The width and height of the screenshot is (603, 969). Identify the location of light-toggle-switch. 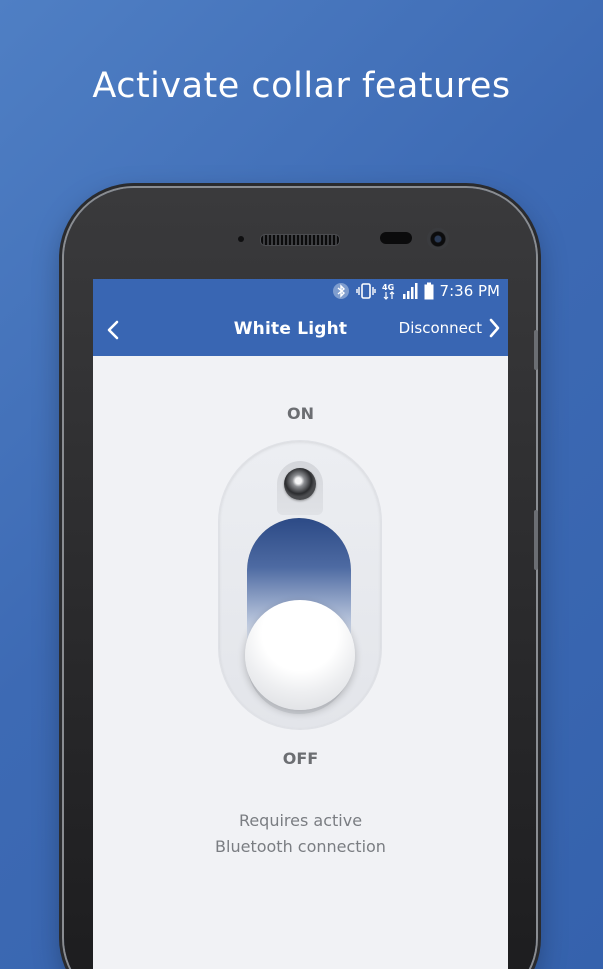
(300, 585).